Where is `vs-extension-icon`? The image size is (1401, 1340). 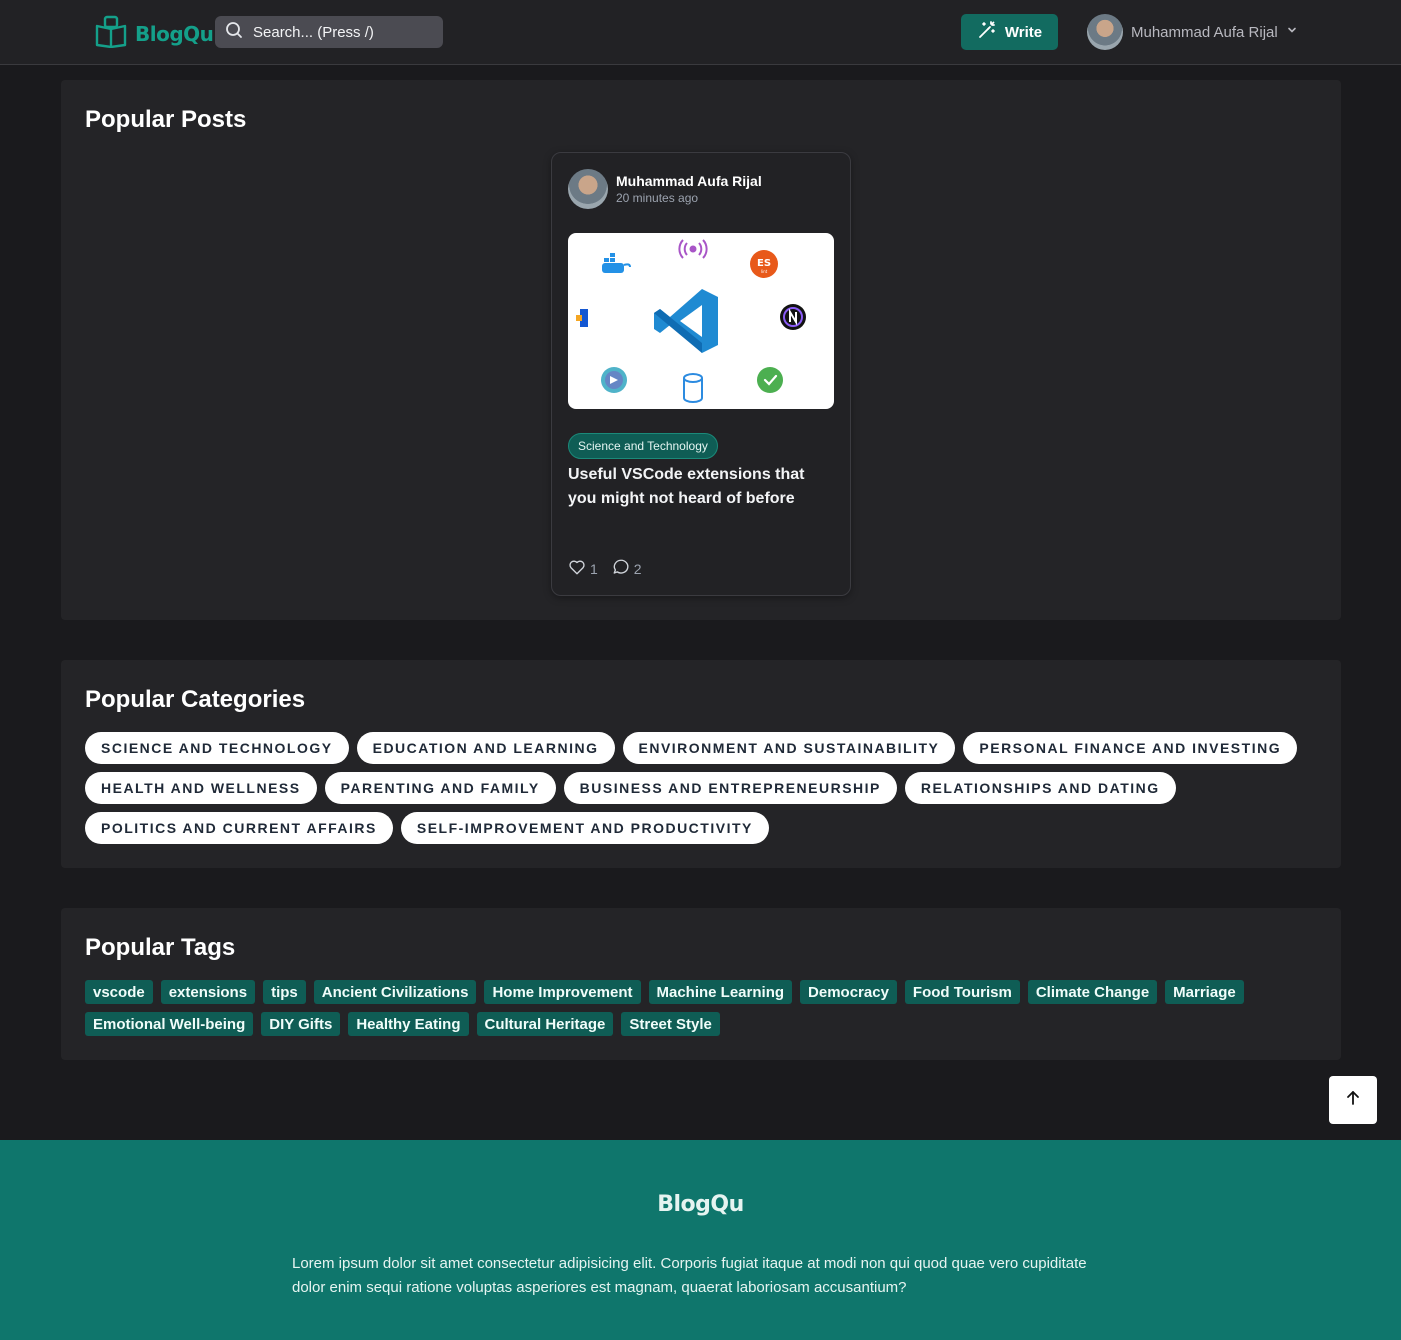
vs-extension-icon is located at coordinates (614, 380).